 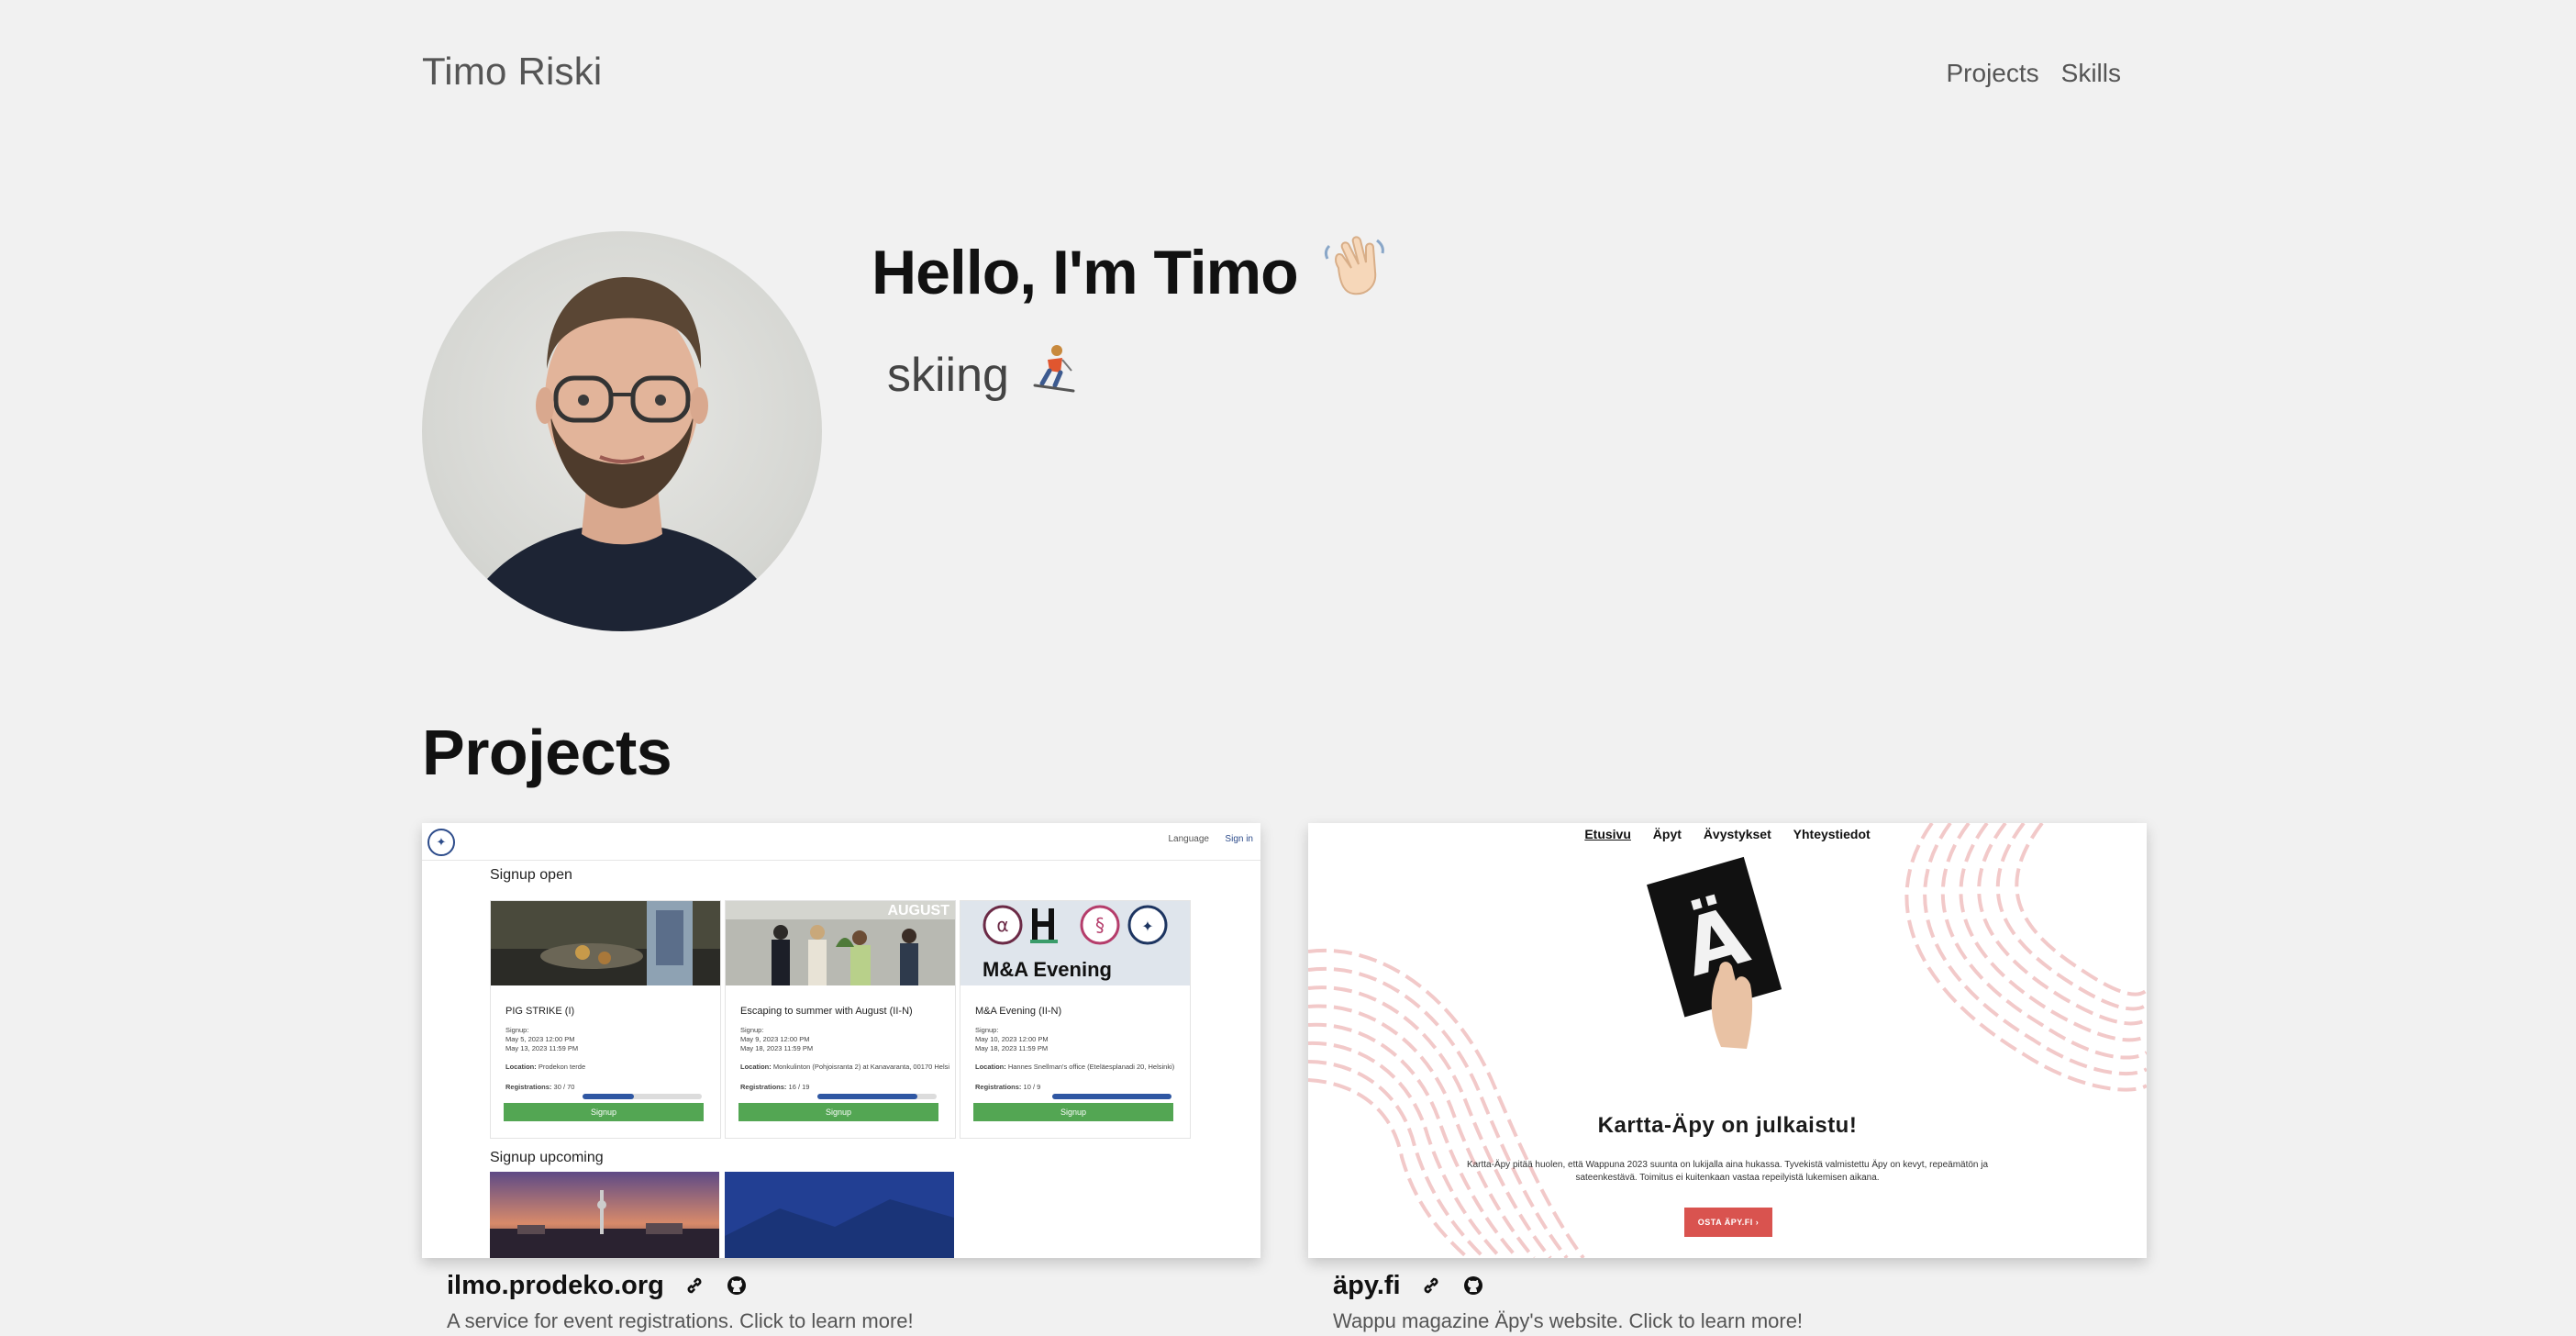 What do you see at coordinates (775, 1039) in the screenshot?
I see `event-start: May 9, 2023 12:00 PM` at bounding box center [775, 1039].